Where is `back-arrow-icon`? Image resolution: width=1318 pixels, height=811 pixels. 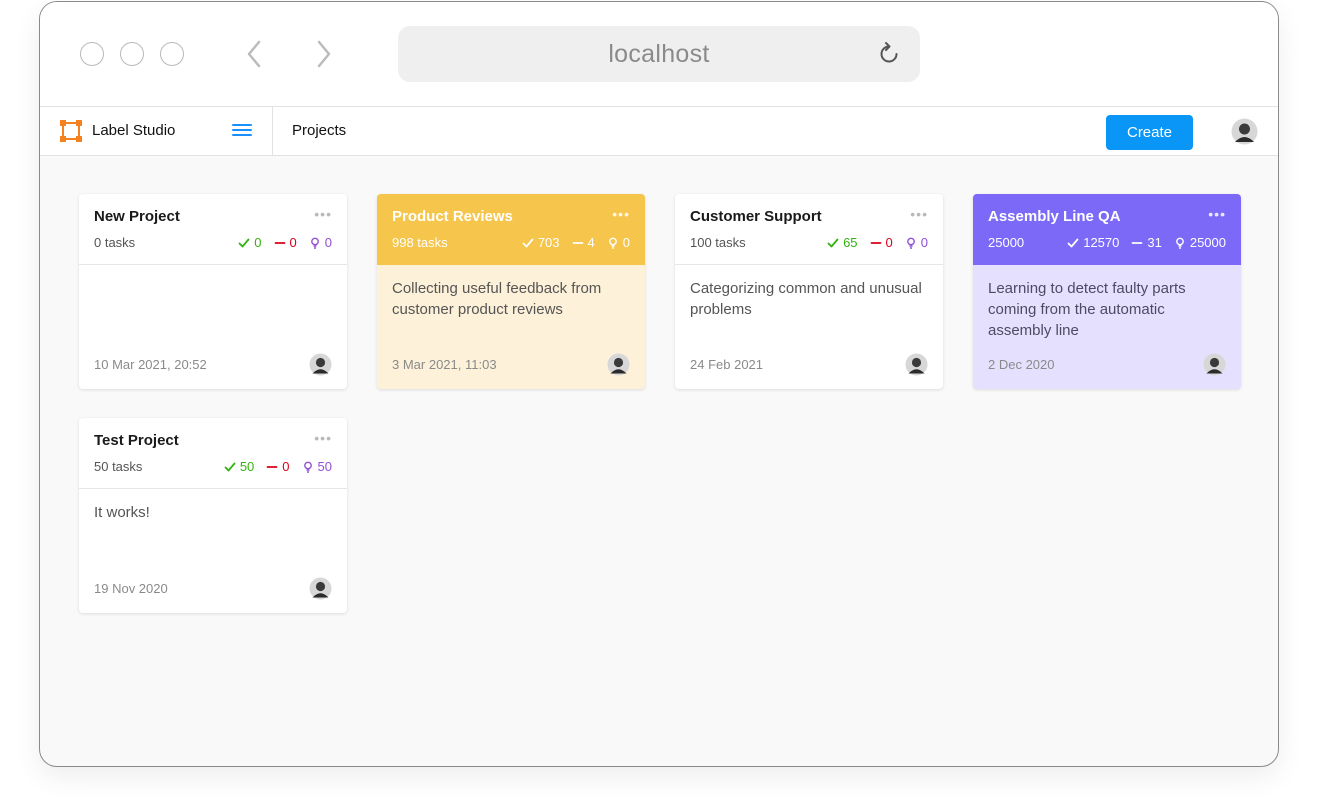 back-arrow-icon is located at coordinates (254, 54).